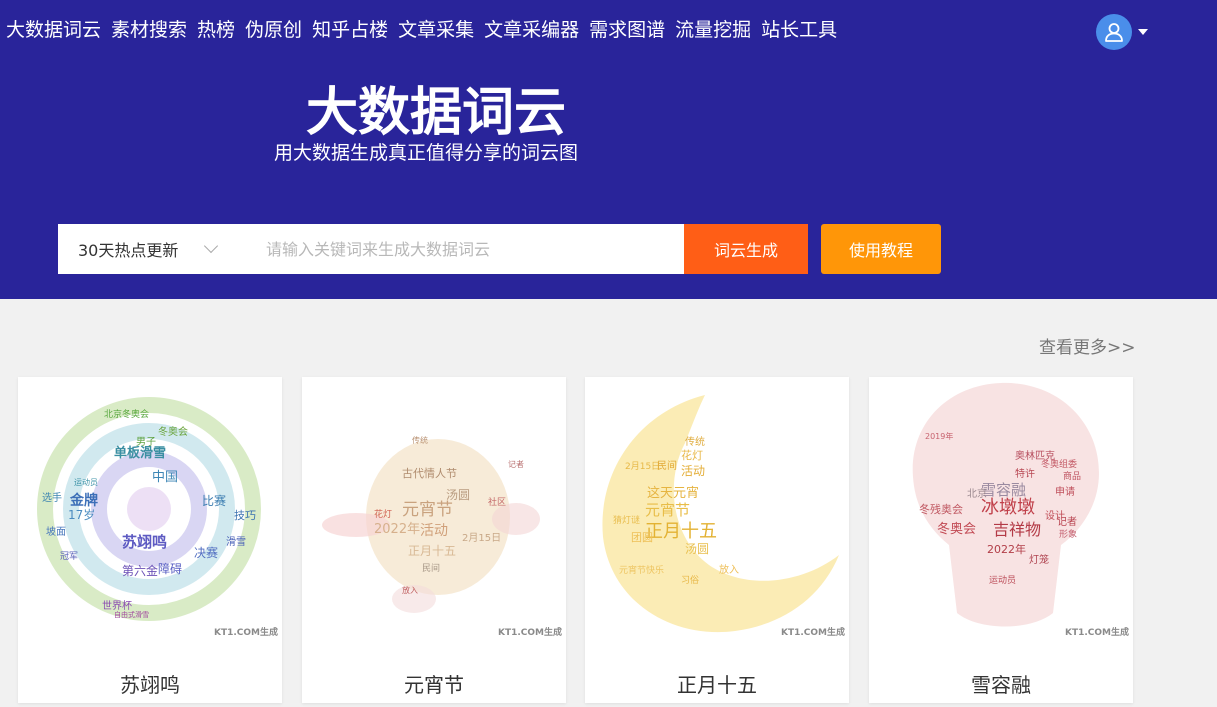  Describe the element at coordinates (245, 515) in the screenshot. I see `cloud-word: 技巧` at that location.